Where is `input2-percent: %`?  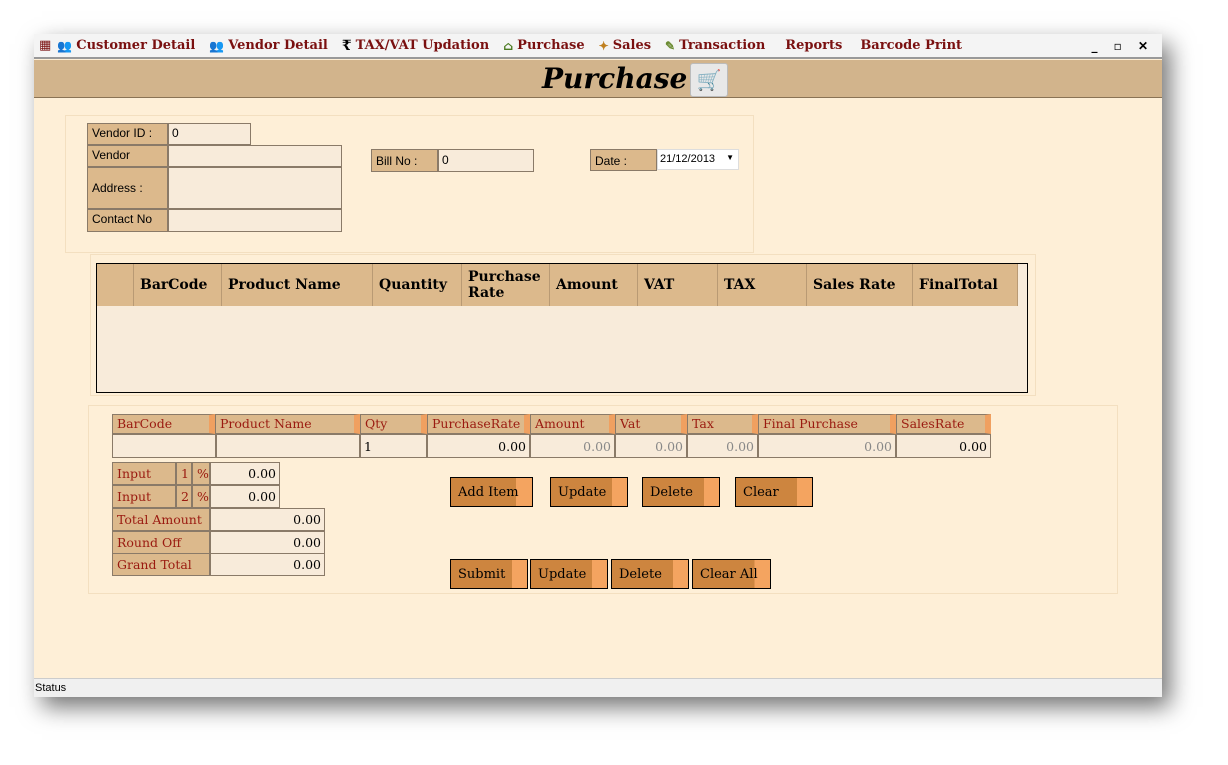
input2-percent: % is located at coordinates (201, 496).